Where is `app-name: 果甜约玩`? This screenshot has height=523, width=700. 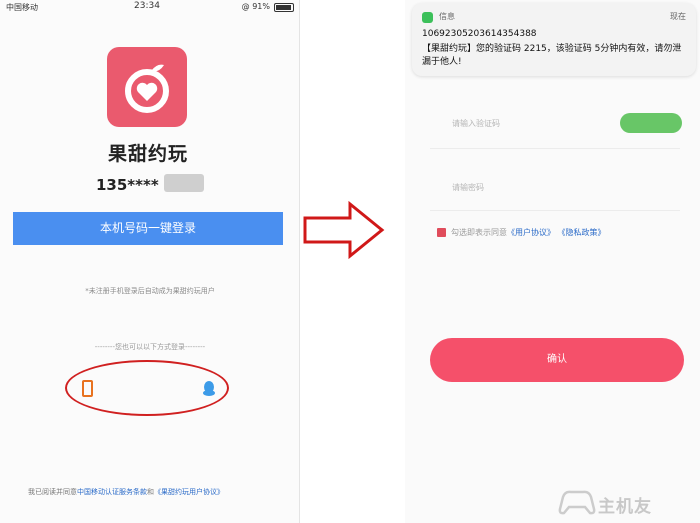 app-name: 果甜约玩 is located at coordinates (147, 154).